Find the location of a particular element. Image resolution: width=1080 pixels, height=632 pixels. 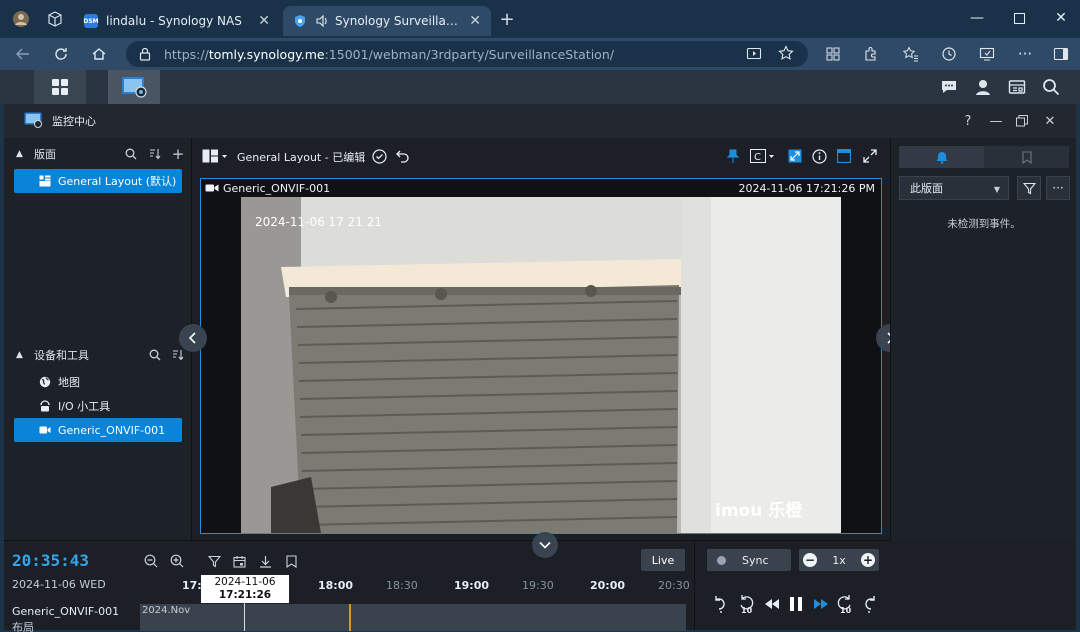

maximize-window-icon is located at coordinates (1019, 18).